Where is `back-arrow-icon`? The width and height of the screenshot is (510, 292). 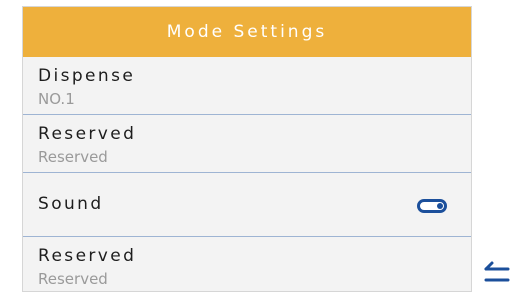
back-arrow-icon is located at coordinates (496, 273).